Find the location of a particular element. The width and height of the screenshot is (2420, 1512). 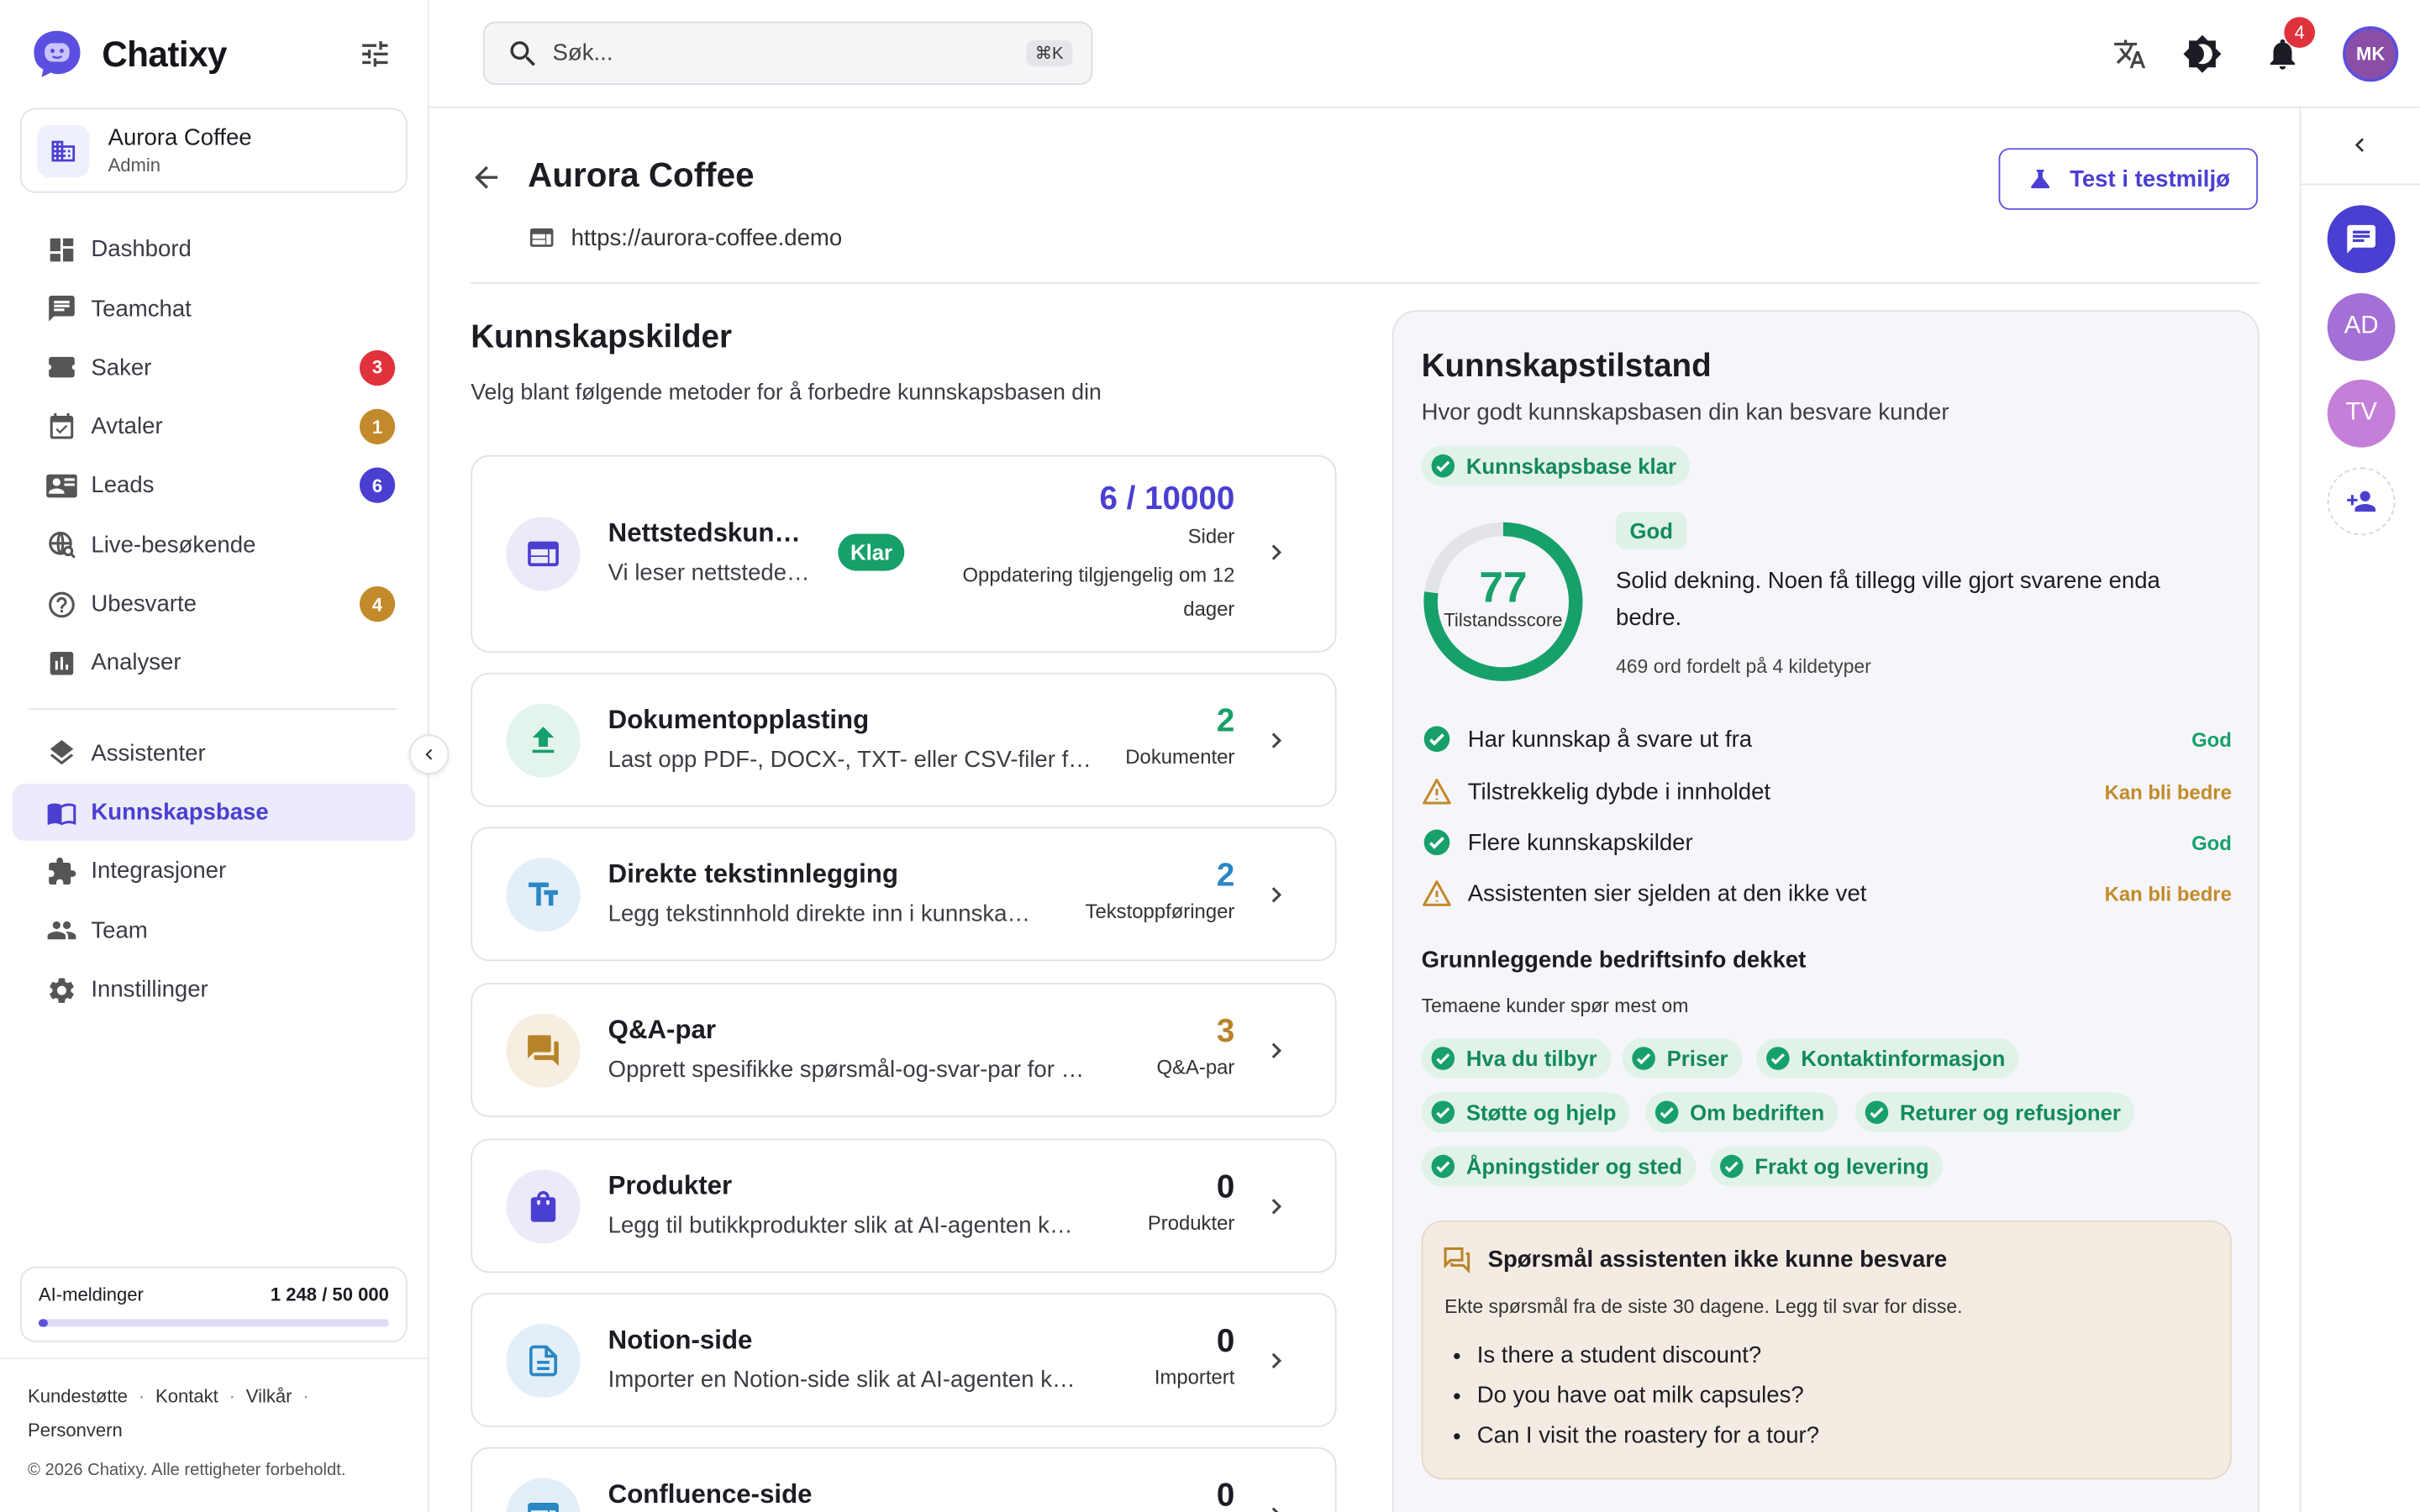

usage-progress-fill is located at coordinates (43, 1323).